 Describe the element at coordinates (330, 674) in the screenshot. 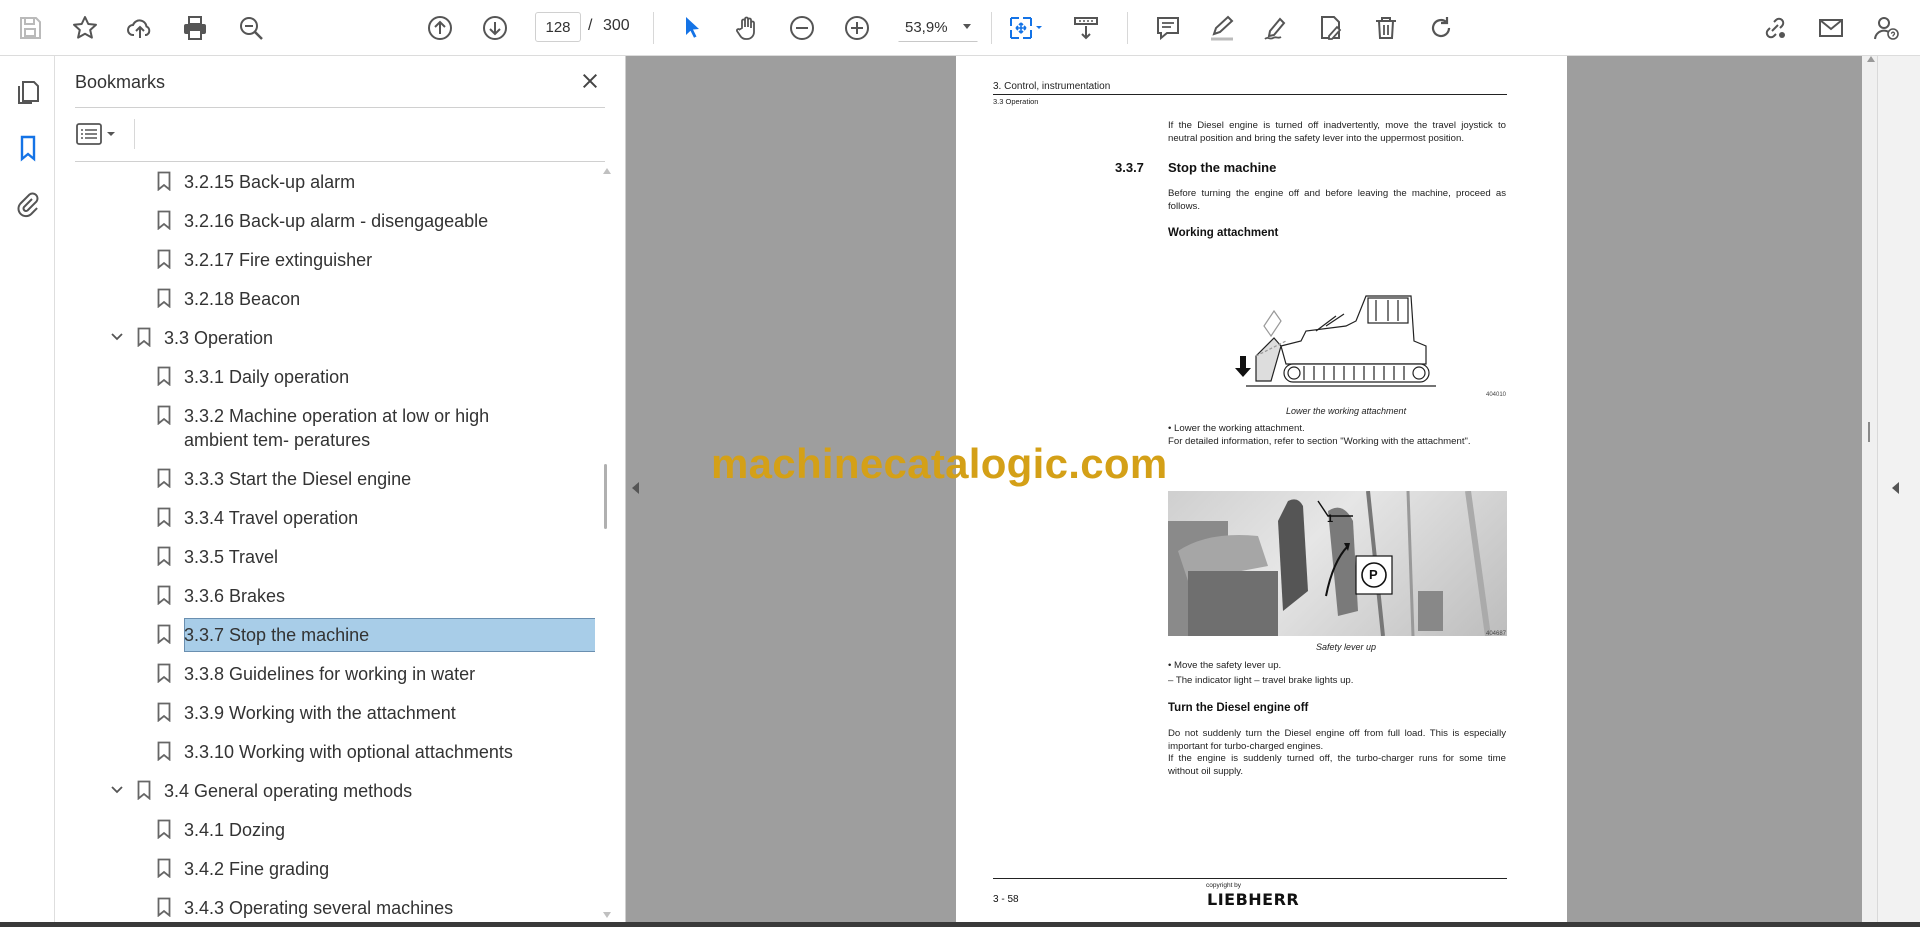

I see `bookmark-label: 3.3.8 Guidelines for working in water` at that location.